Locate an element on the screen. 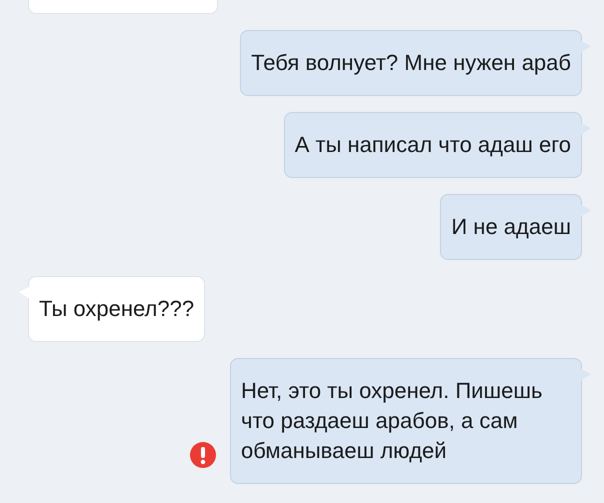  message-bubble: Нет, это ты охренел. Пишешь что раздаеш арабов, а сам обманываеш людей is located at coordinates (406, 421).